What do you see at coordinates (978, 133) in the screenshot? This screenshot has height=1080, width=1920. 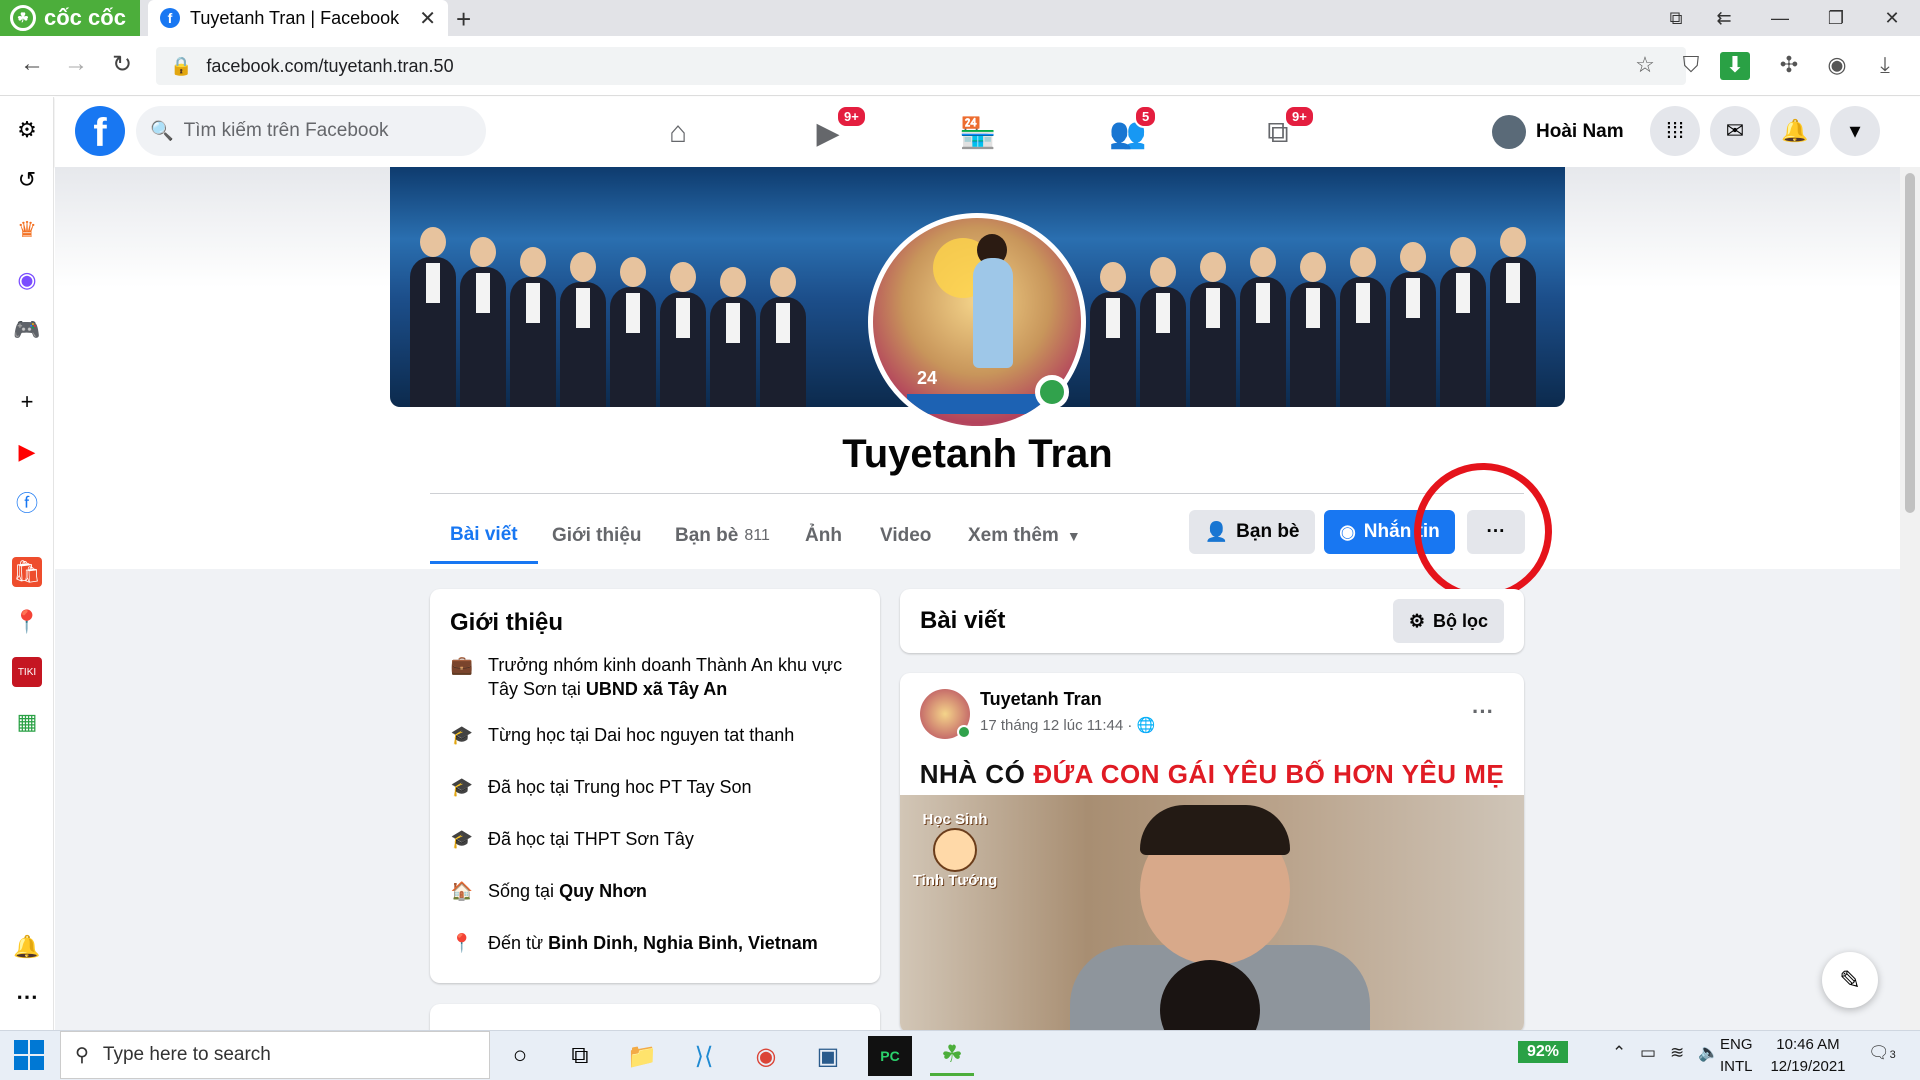 I see `marketplace-icon: 🏪` at bounding box center [978, 133].